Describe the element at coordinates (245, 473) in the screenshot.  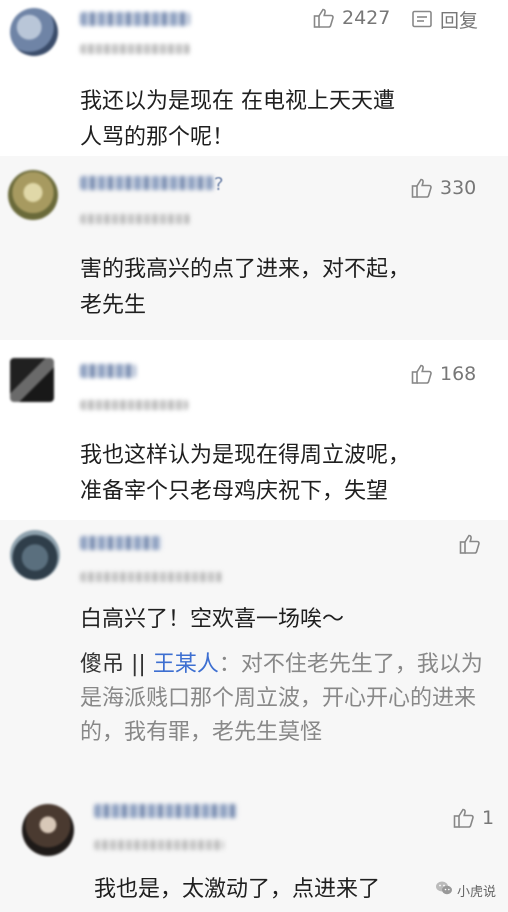
I see `comment-text: 我也这样认为是现在得周立波呢， 准备宰个只老母鸡庆祝下，失望` at that location.